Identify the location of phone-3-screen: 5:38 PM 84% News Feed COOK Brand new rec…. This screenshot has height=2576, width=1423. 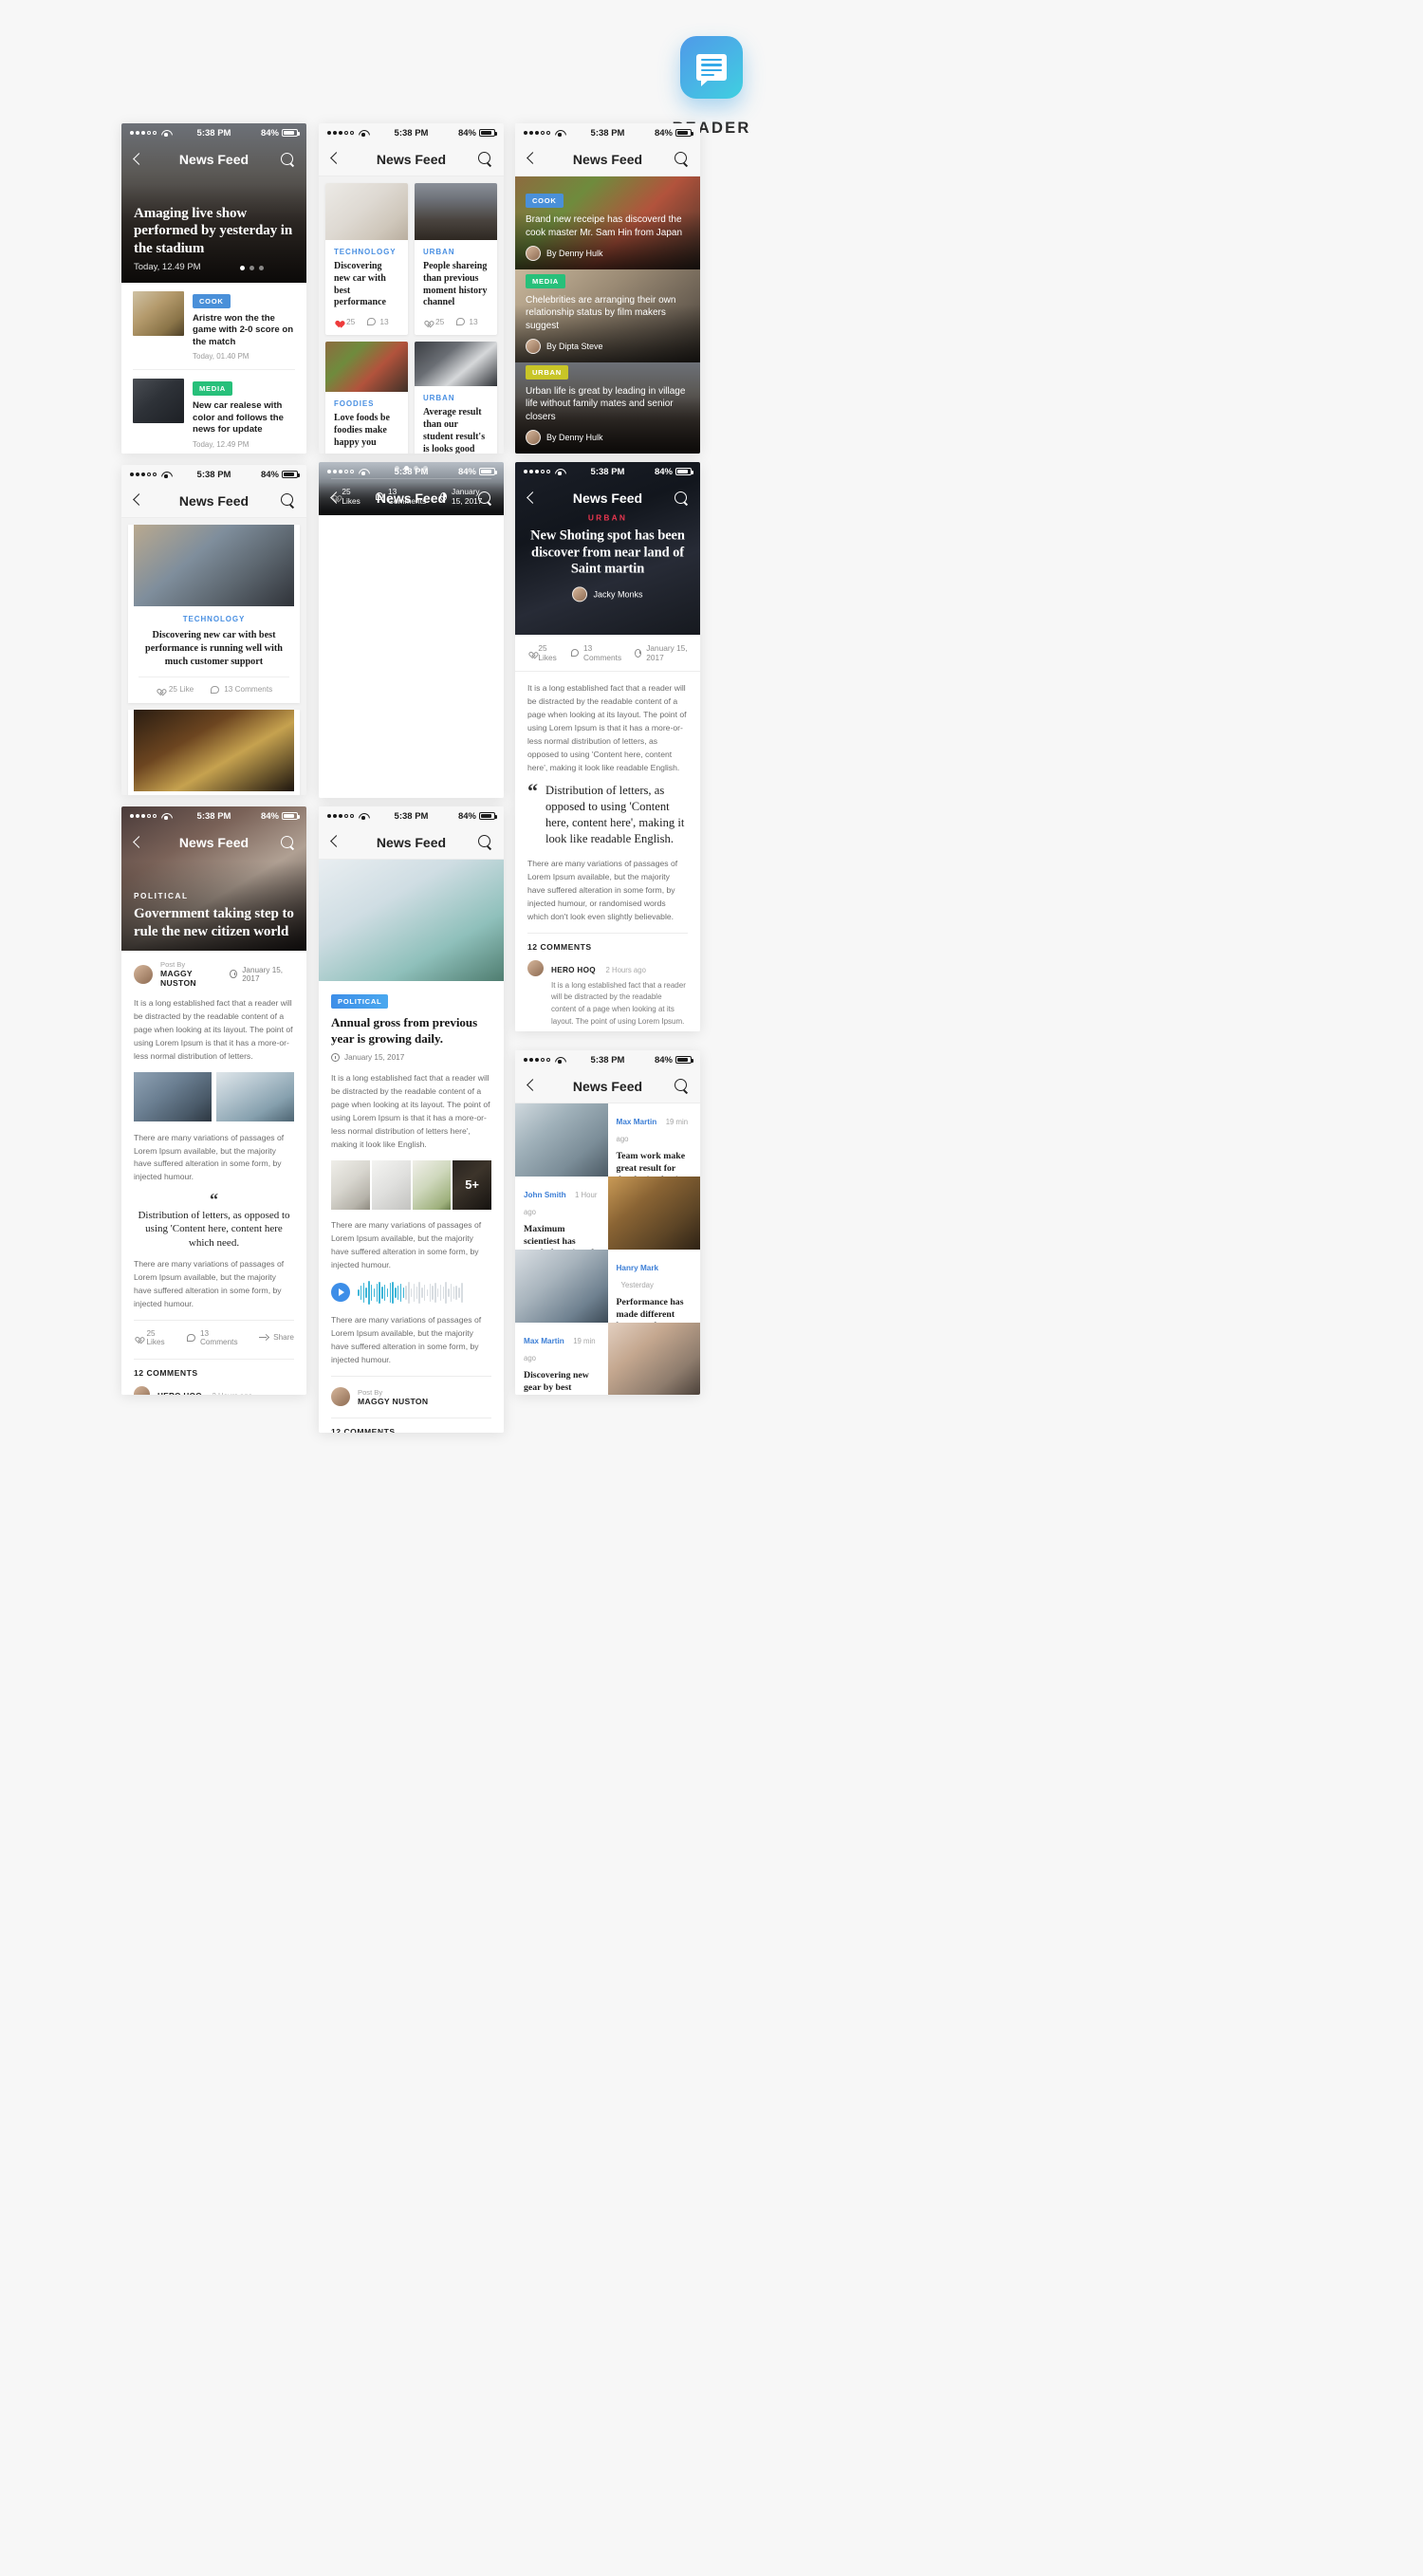
(607, 288).